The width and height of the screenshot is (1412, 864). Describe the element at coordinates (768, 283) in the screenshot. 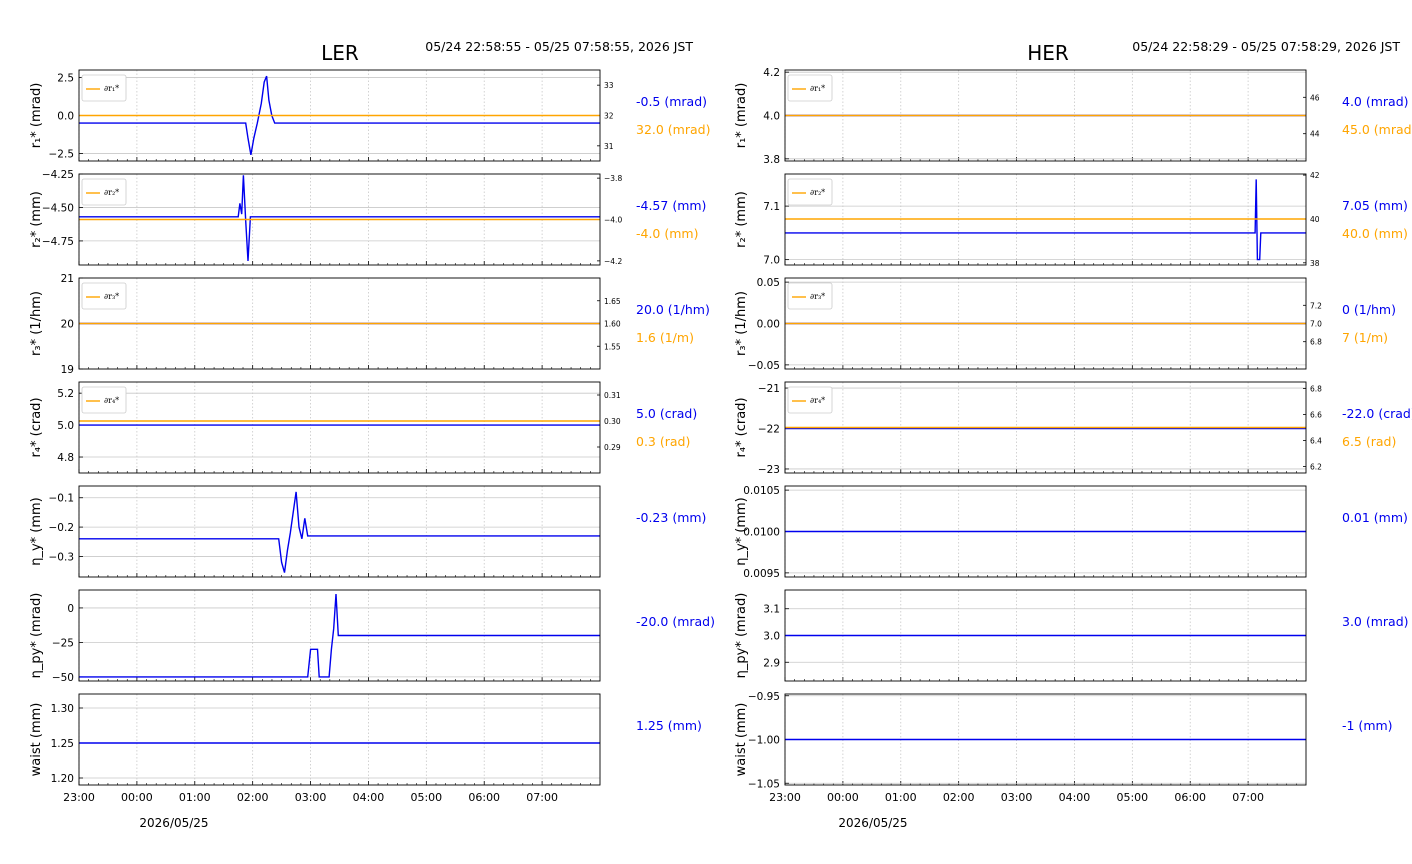

I see `y-tick-label: 0.05` at that location.